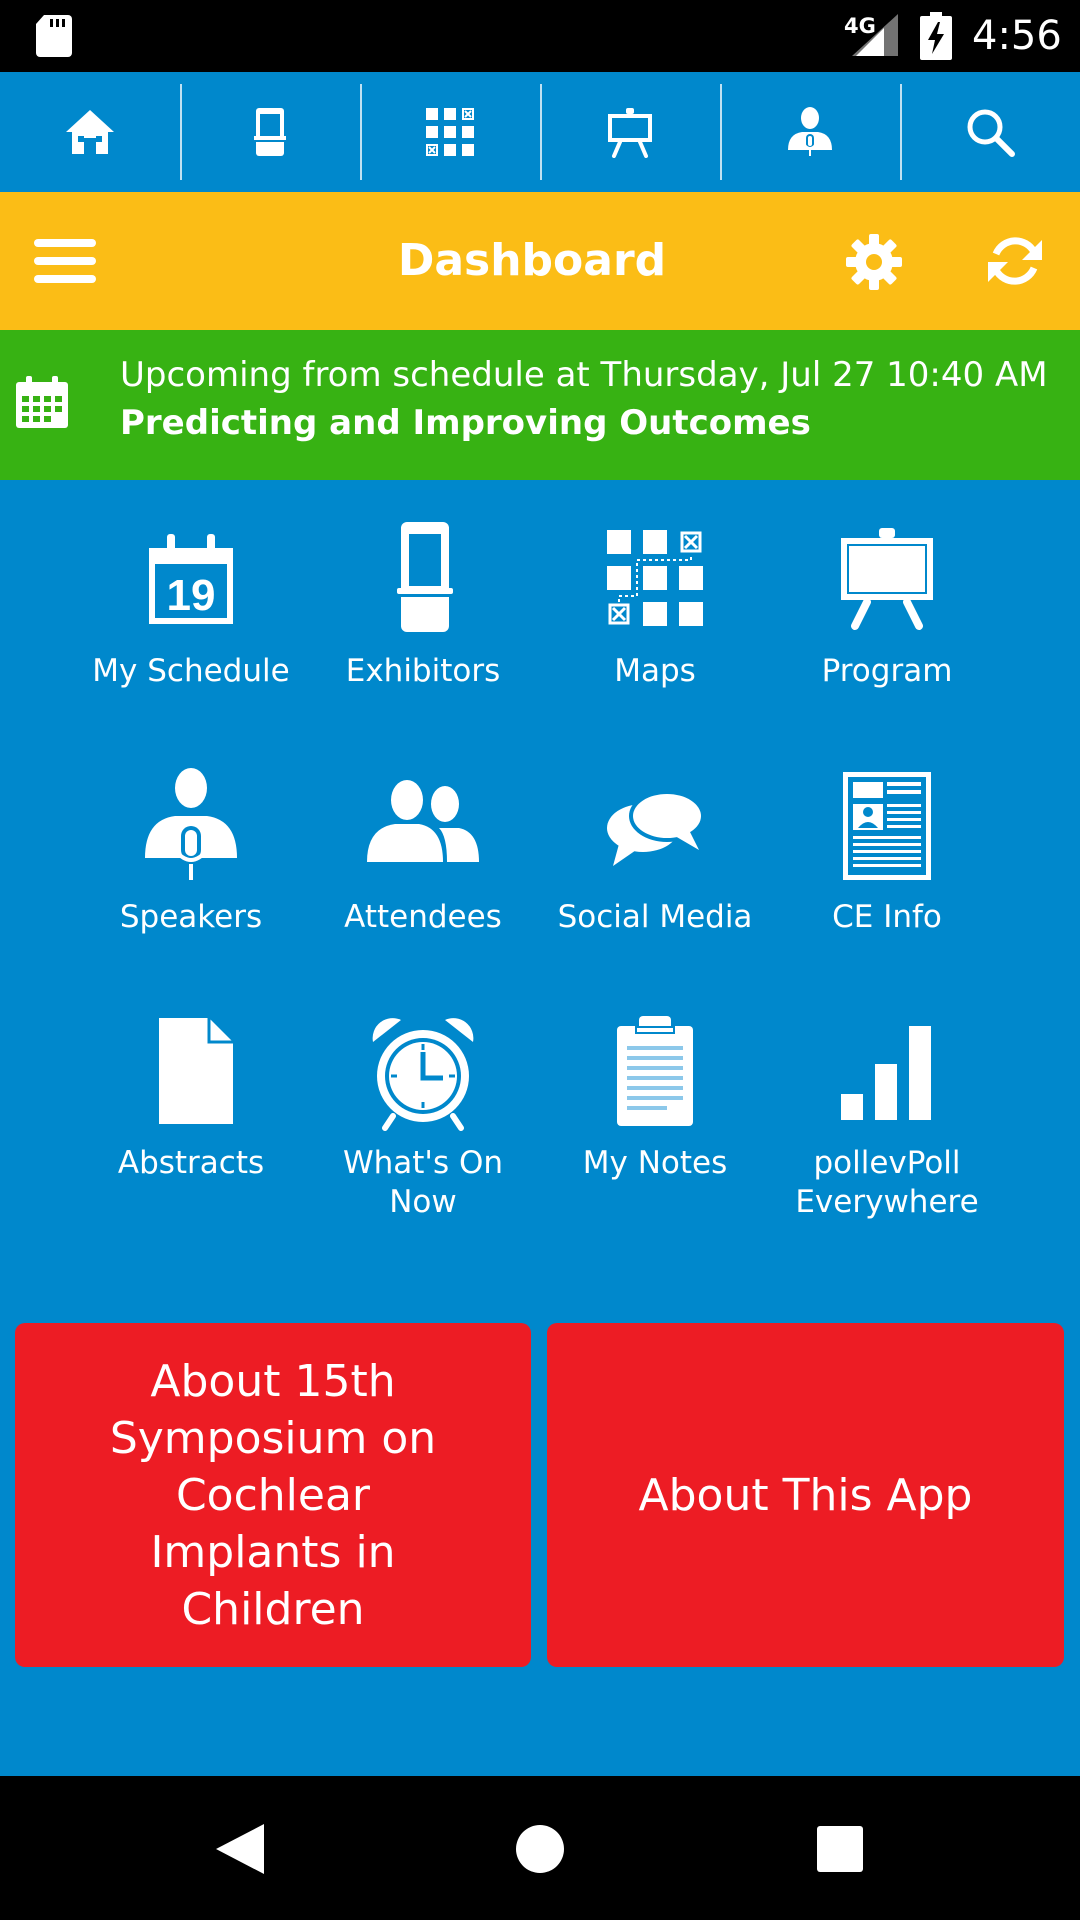  What do you see at coordinates (191, 595) in the screenshot?
I see `calendar-day: 19` at bounding box center [191, 595].